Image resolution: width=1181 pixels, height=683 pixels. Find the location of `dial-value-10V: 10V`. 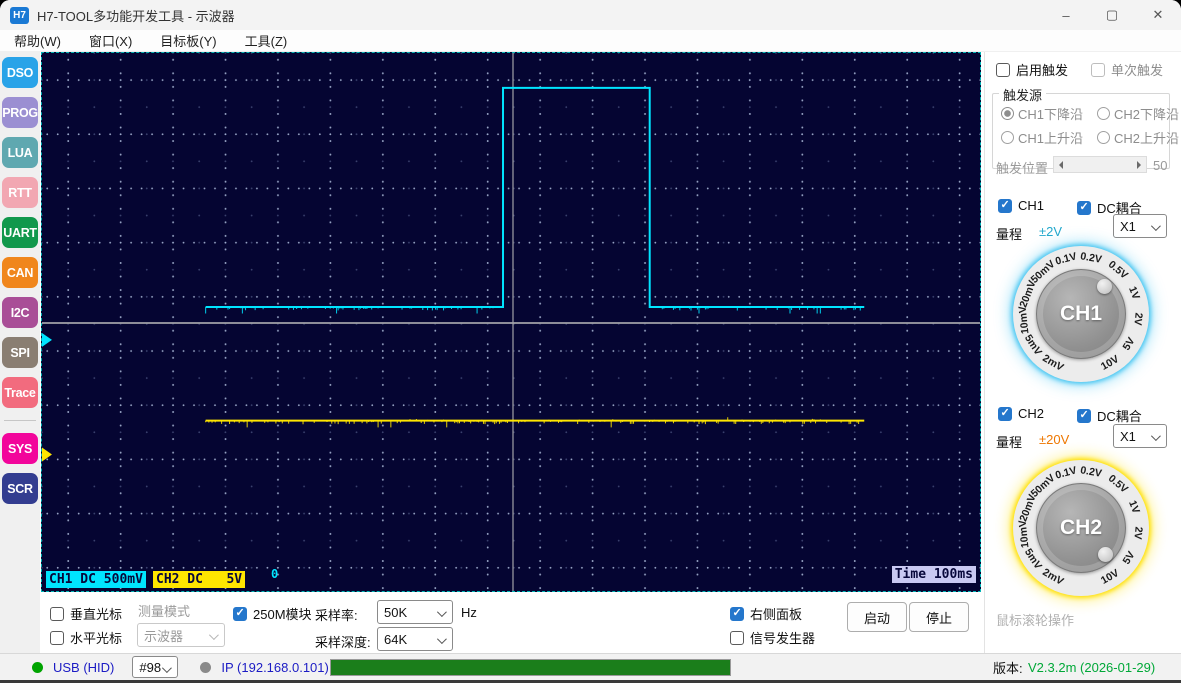

dial-value-10V: 10V is located at coordinates (1109, 363).